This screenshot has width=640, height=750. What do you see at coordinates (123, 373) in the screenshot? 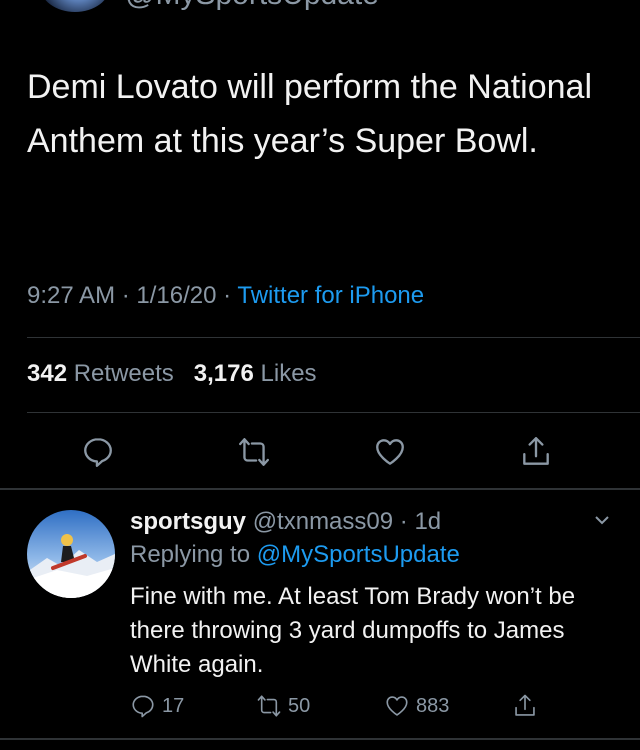
I see `retweets-label: Retweets` at bounding box center [123, 373].